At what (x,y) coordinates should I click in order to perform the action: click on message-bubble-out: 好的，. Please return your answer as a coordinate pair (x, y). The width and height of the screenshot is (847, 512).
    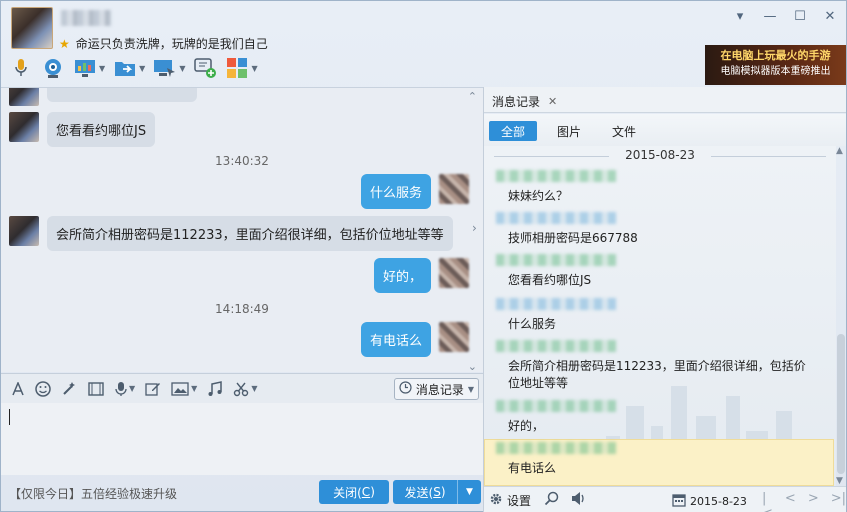
    Looking at the image, I should click on (402, 275).